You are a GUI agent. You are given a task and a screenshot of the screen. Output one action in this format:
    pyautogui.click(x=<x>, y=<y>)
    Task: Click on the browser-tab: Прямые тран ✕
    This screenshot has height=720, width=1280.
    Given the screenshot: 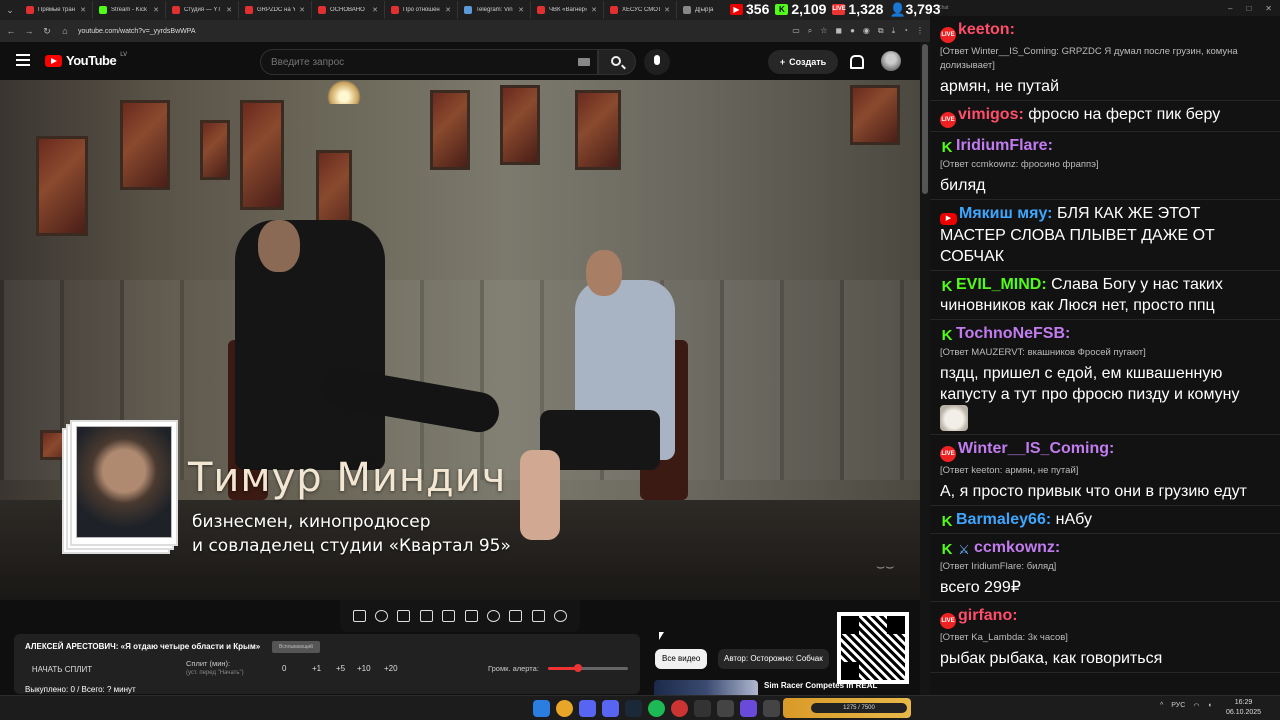 What is the action you would take?
    pyautogui.click(x=56, y=10)
    